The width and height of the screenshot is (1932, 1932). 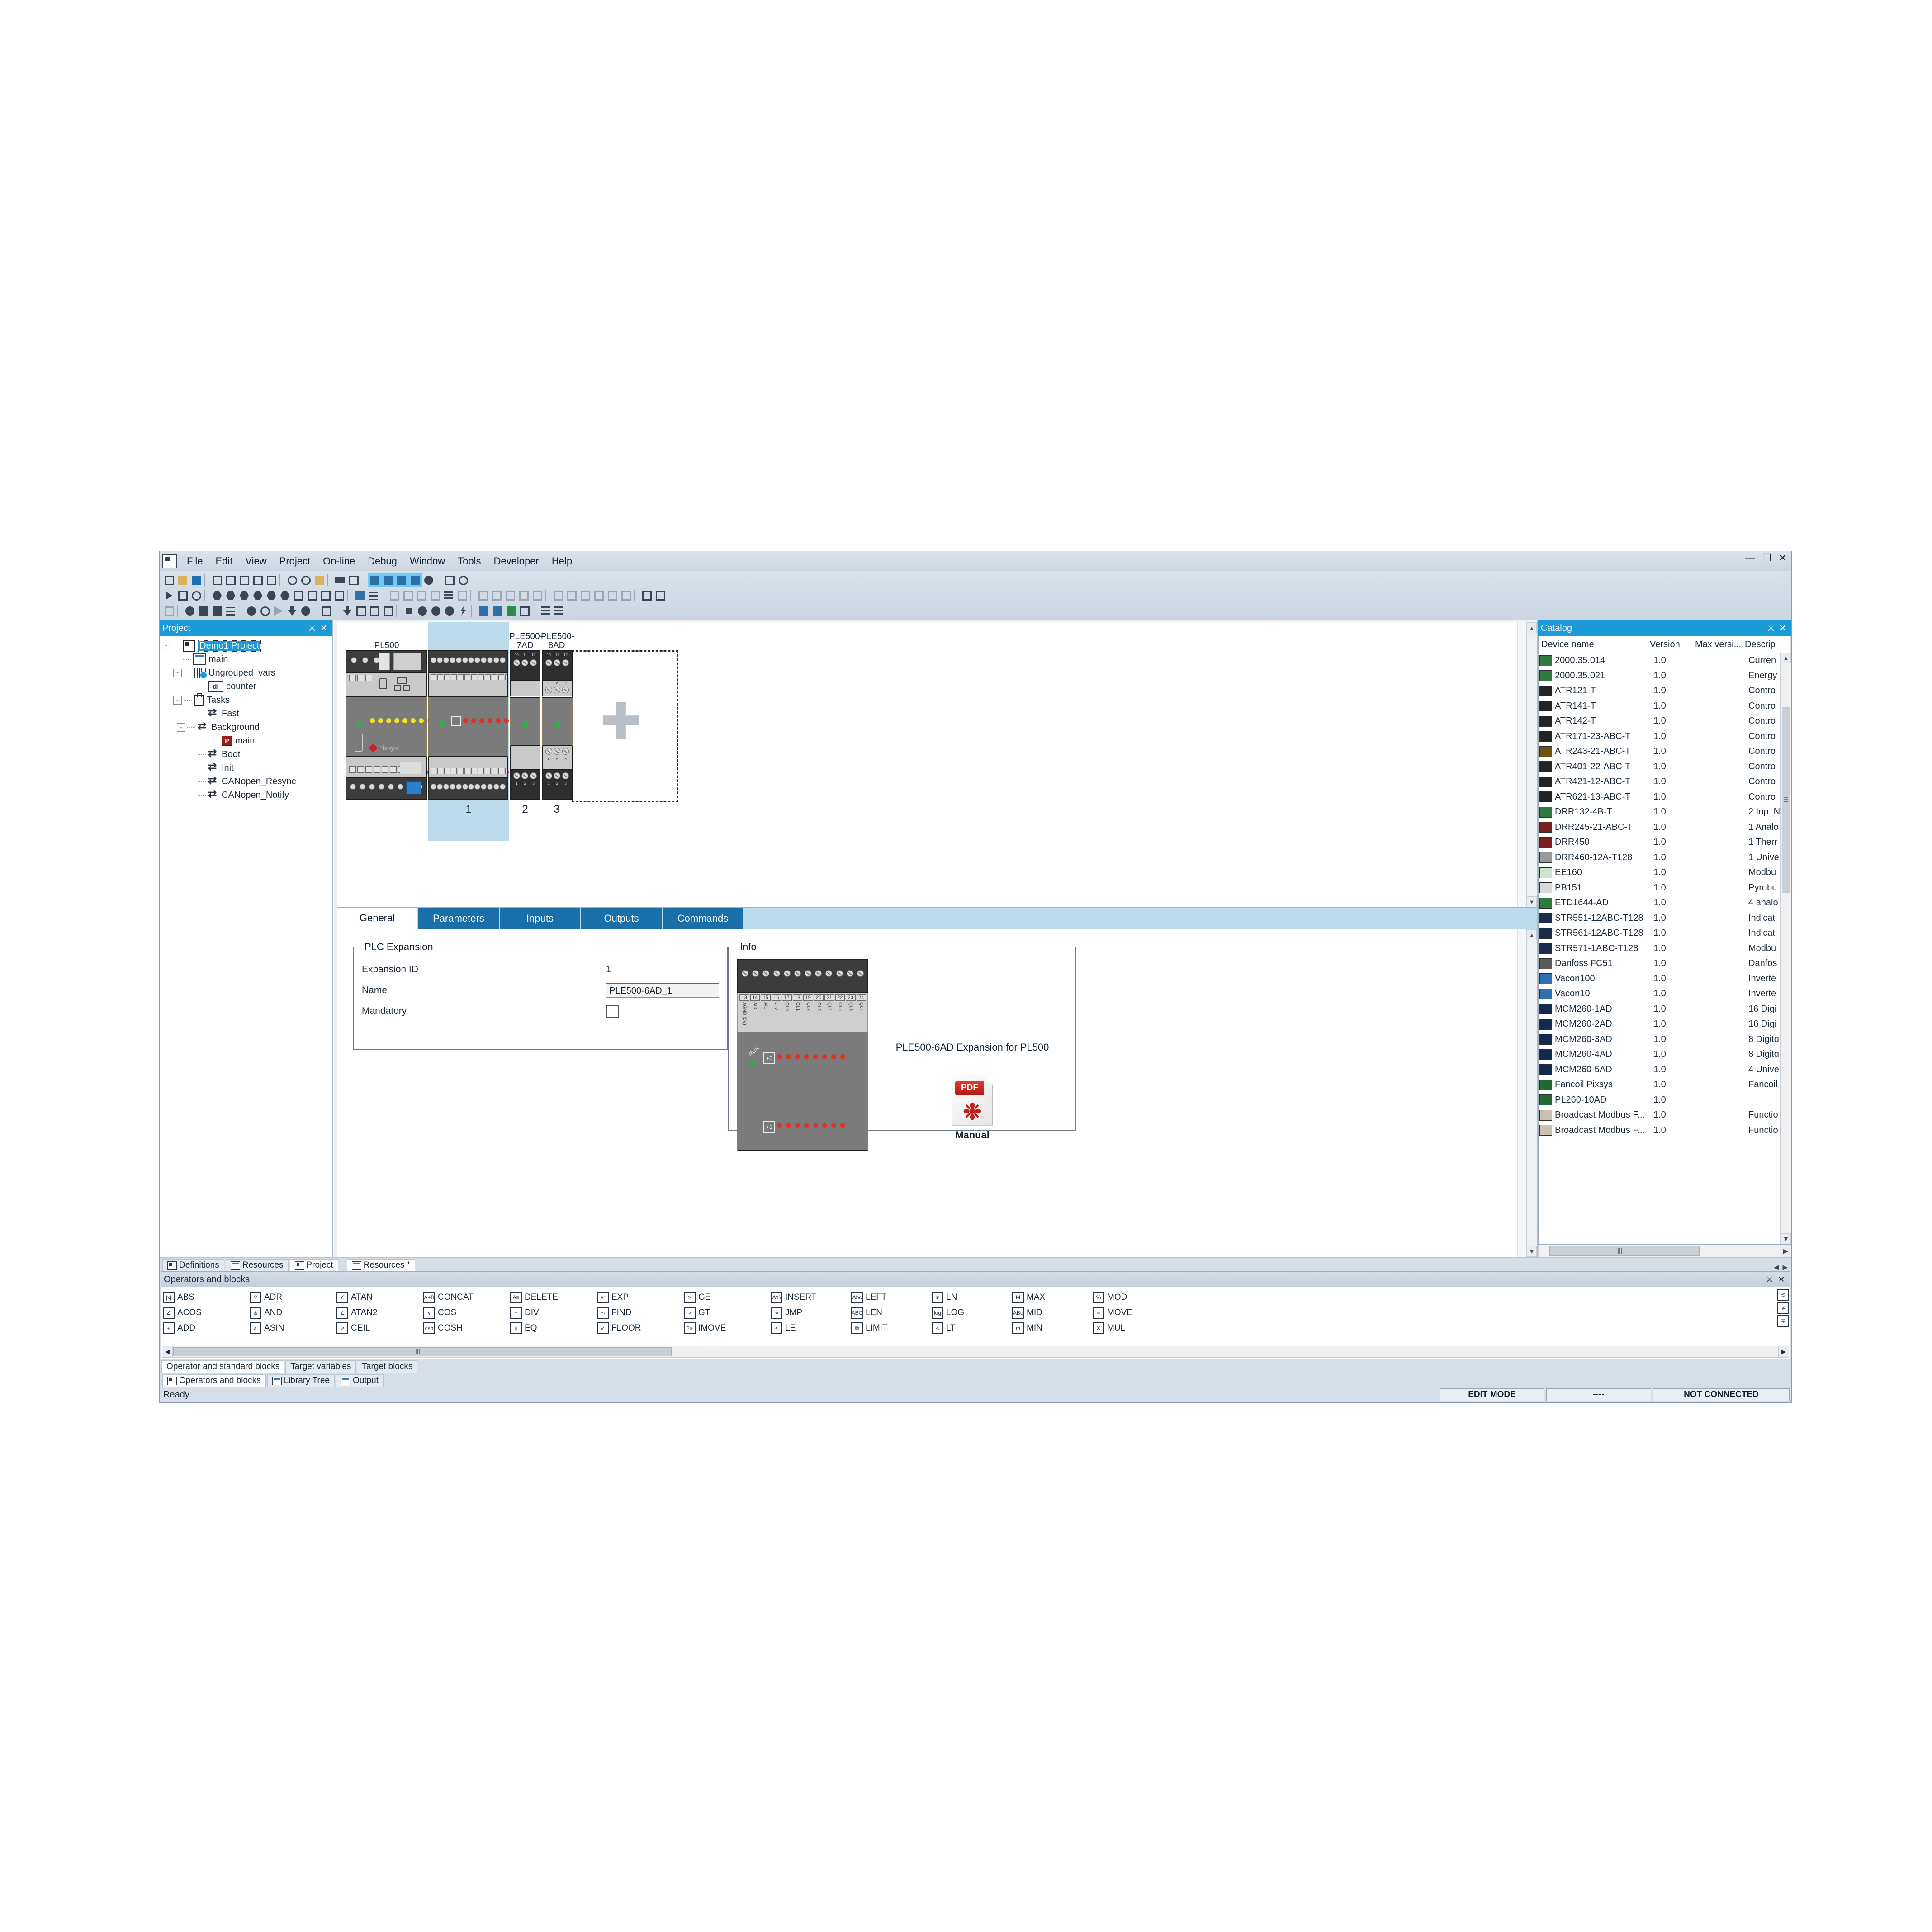 What do you see at coordinates (388, 1366) in the screenshot?
I see `subtab-target-blocks: Target blocks` at bounding box center [388, 1366].